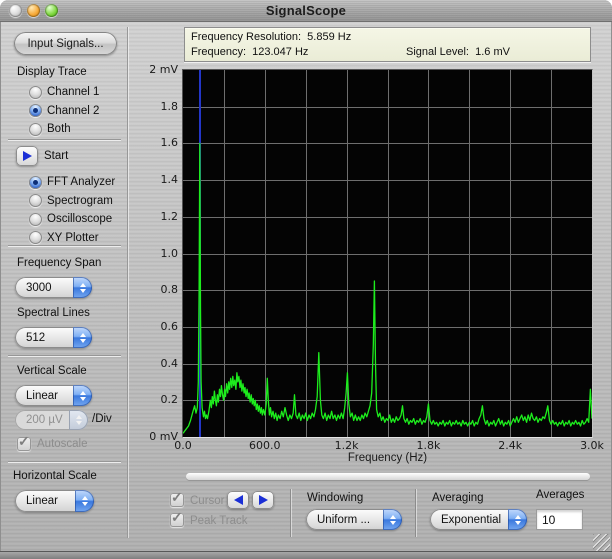  Describe the element at coordinates (53, 287) in the screenshot. I see `frequency-span-select: 3000` at that location.